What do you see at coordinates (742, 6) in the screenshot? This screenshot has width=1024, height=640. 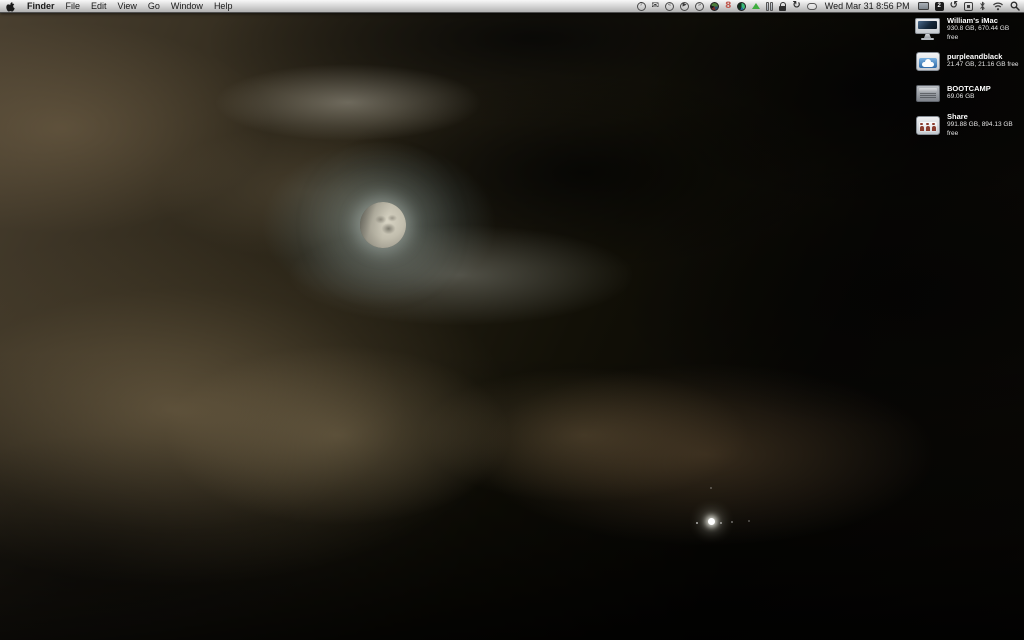 I see `disk-usage-pie-icon` at bounding box center [742, 6].